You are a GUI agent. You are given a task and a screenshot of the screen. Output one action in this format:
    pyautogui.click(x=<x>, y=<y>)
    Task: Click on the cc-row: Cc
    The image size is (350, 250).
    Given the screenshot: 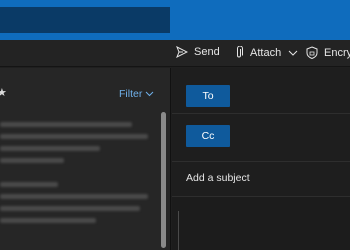 What is the action you would take?
    pyautogui.click(x=261, y=138)
    